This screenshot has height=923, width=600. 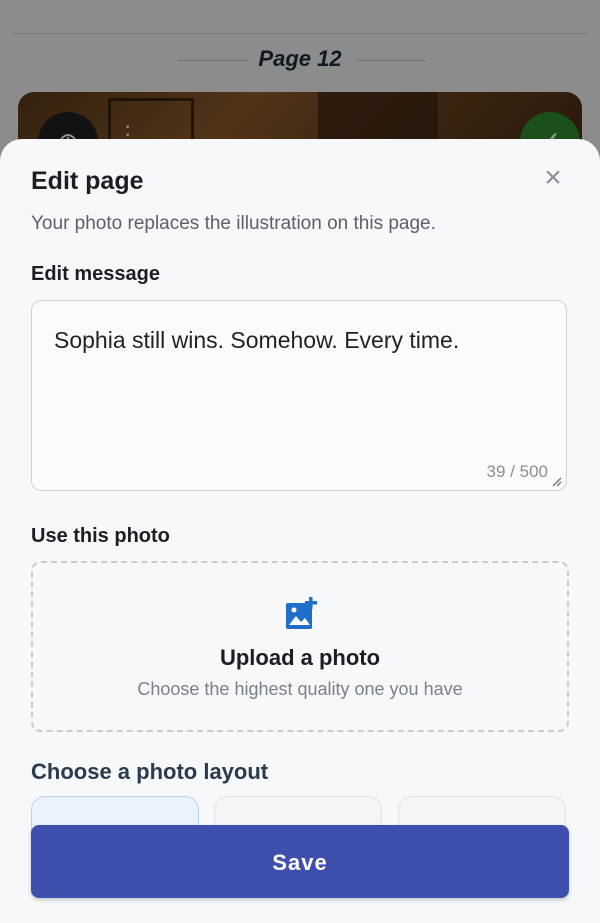 I want to click on layout-label: Choose a photo layout, so click(x=150, y=771).